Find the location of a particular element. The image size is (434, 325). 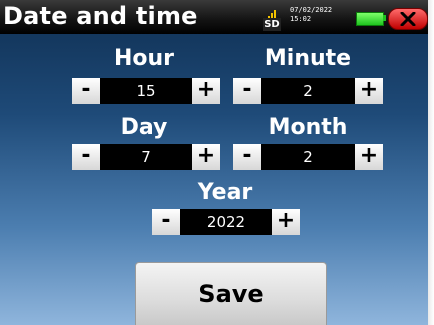

status-time: 15:02 is located at coordinates (301, 19).